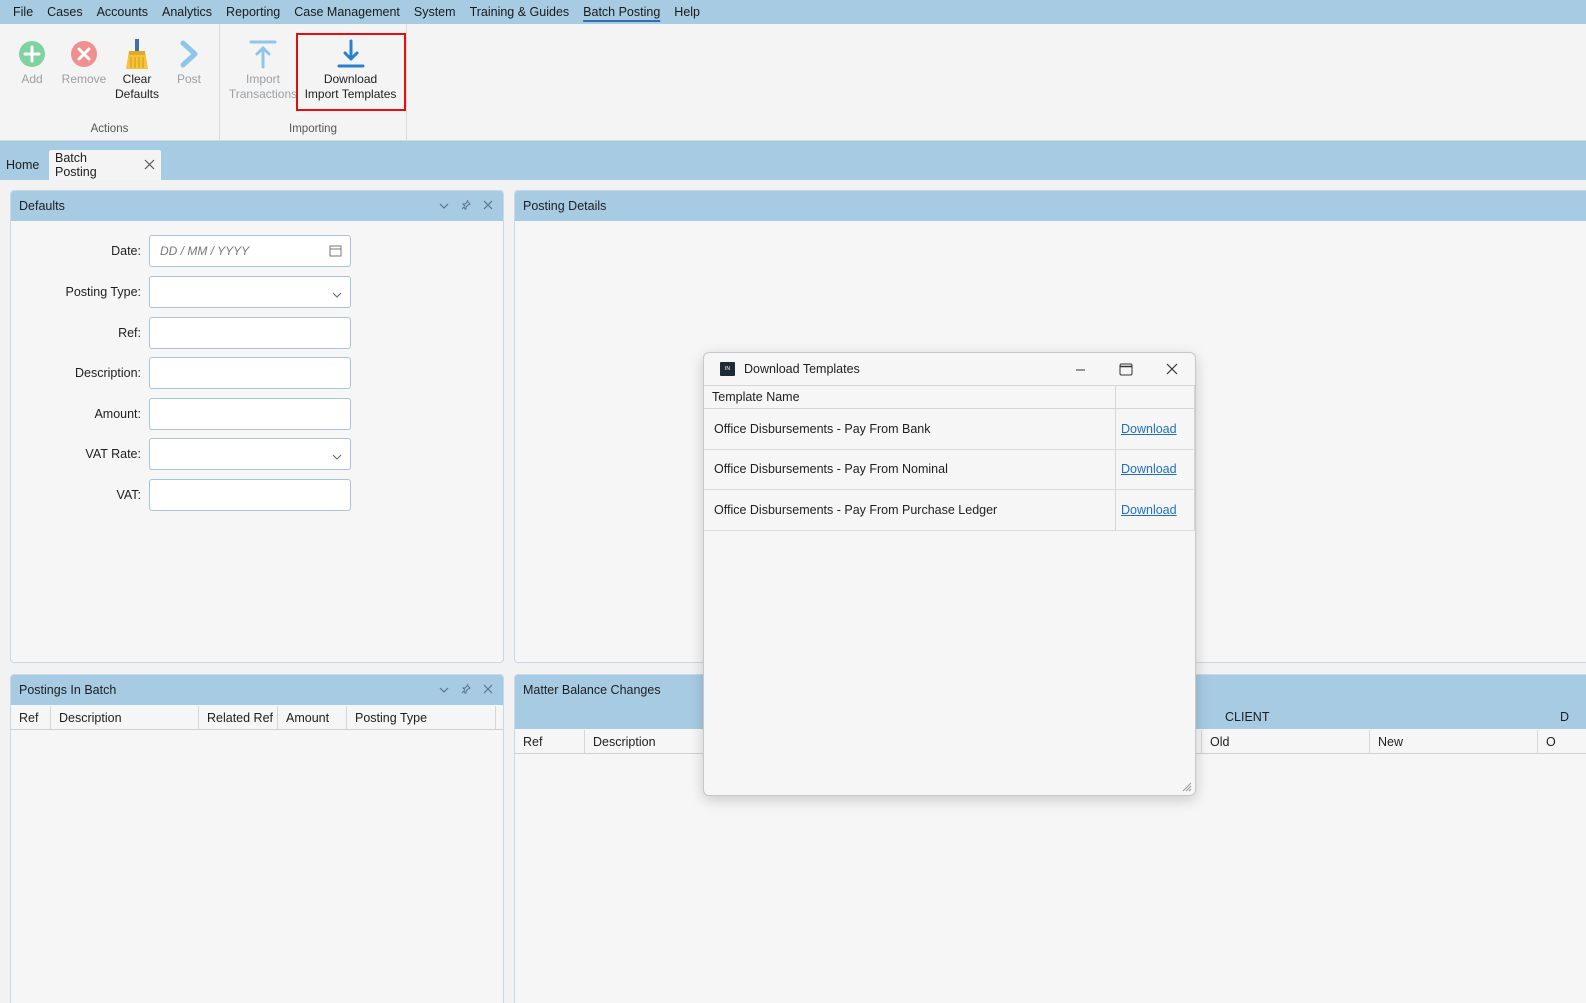 This screenshot has width=1586, height=1003. Describe the element at coordinates (128, 495) in the screenshot. I see `vat-label: VAT:` at that location.